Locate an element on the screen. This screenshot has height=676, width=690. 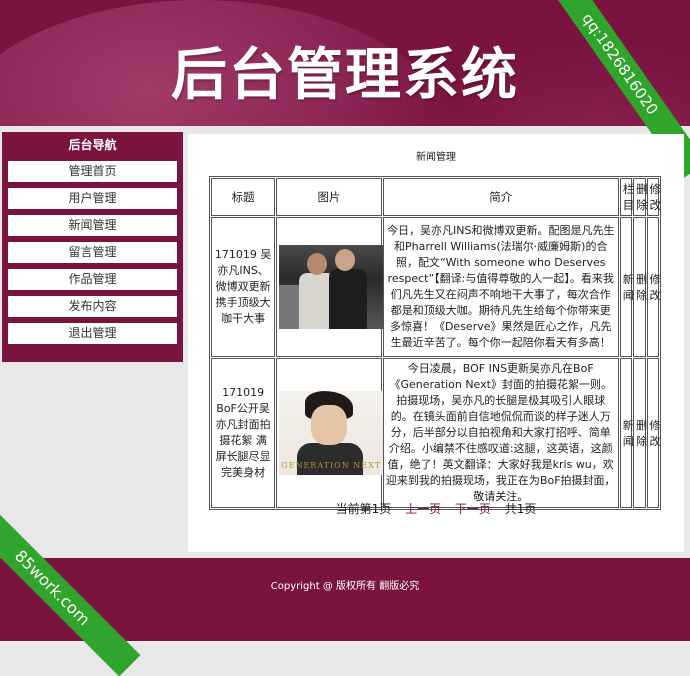
next-page-link: 下一页 is located at coordinates (473, 509).